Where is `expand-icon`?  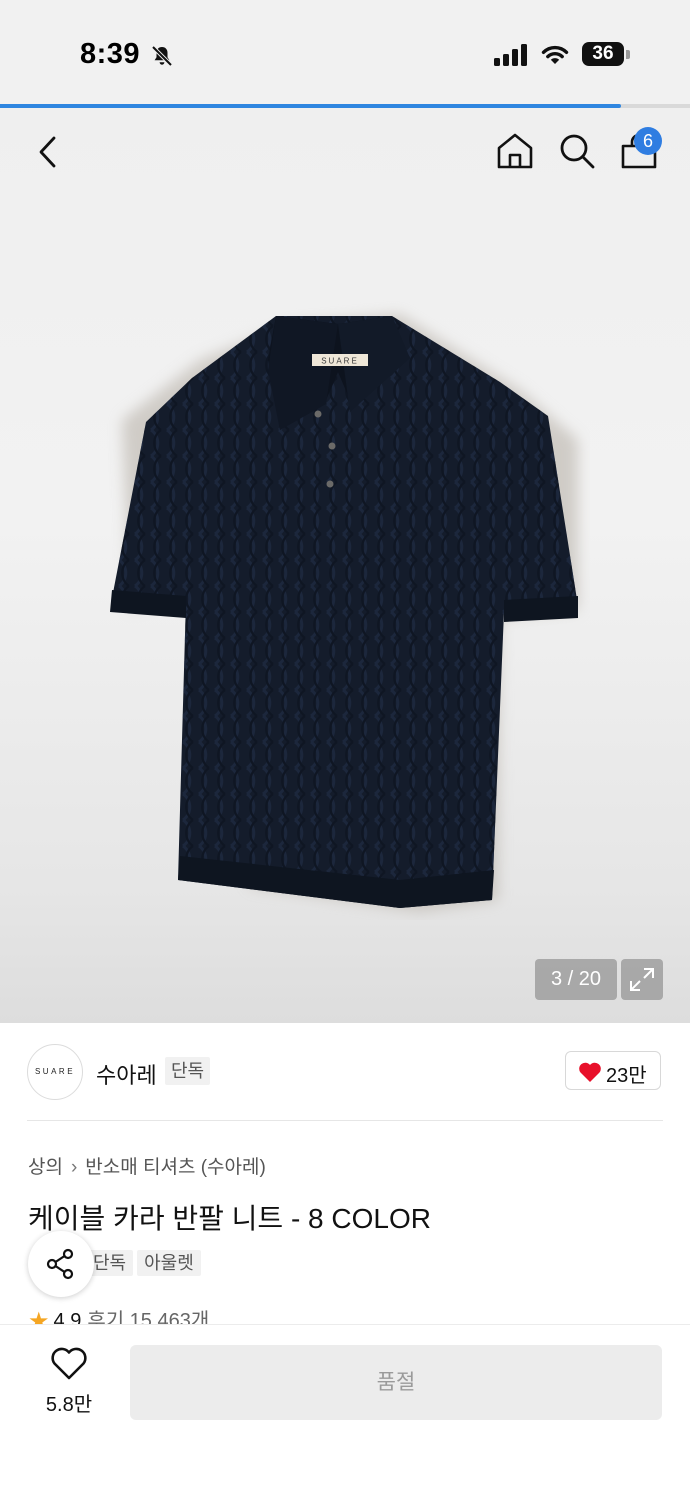 expand-icon is located at coordinates (642, 979).